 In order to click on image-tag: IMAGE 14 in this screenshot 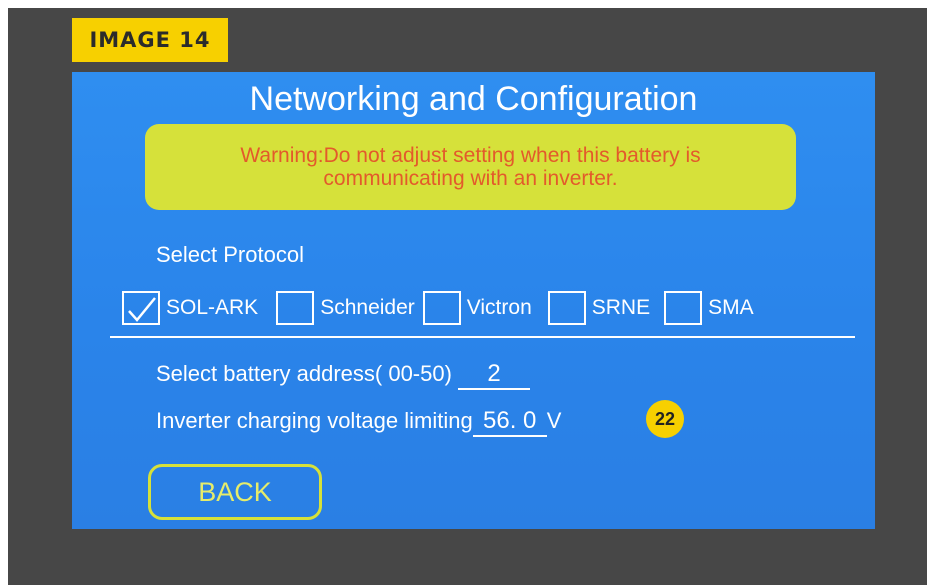, I will do `click(150, 40)`.